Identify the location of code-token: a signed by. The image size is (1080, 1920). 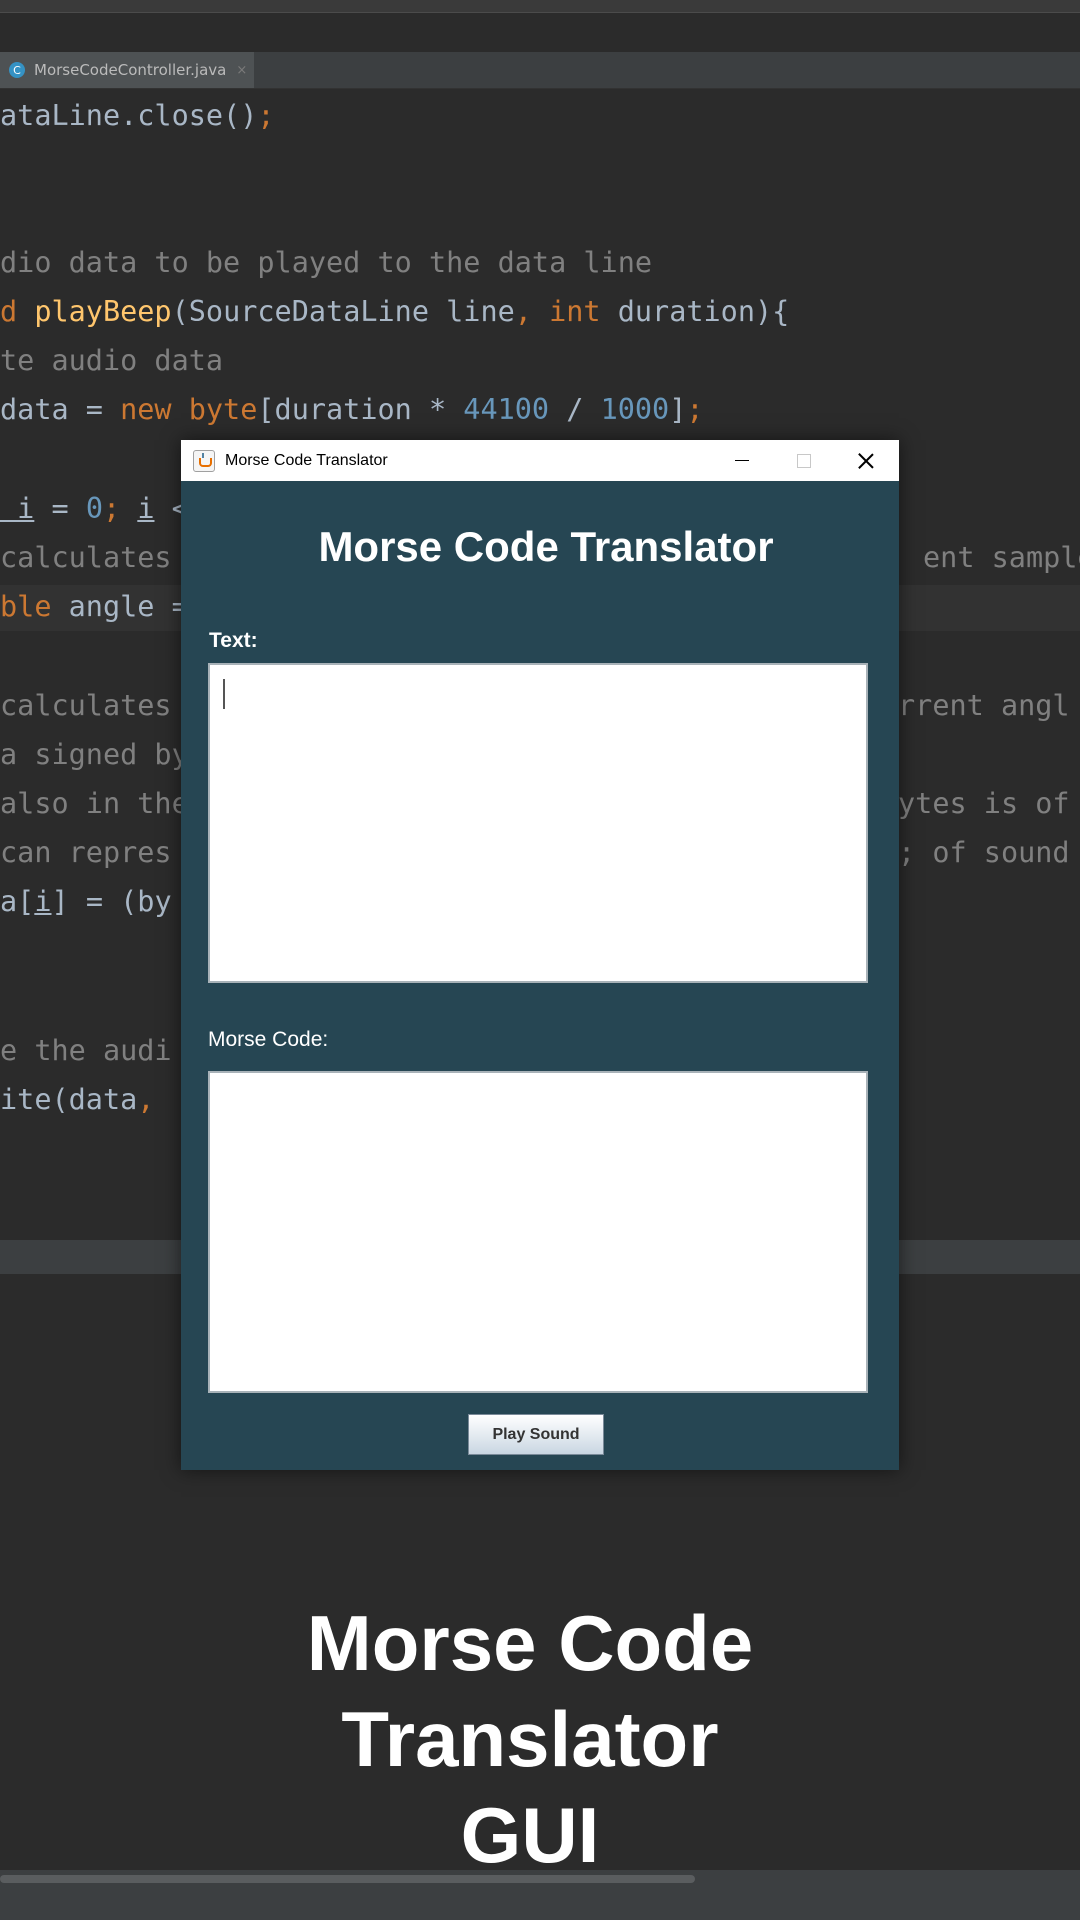
(94, 754).